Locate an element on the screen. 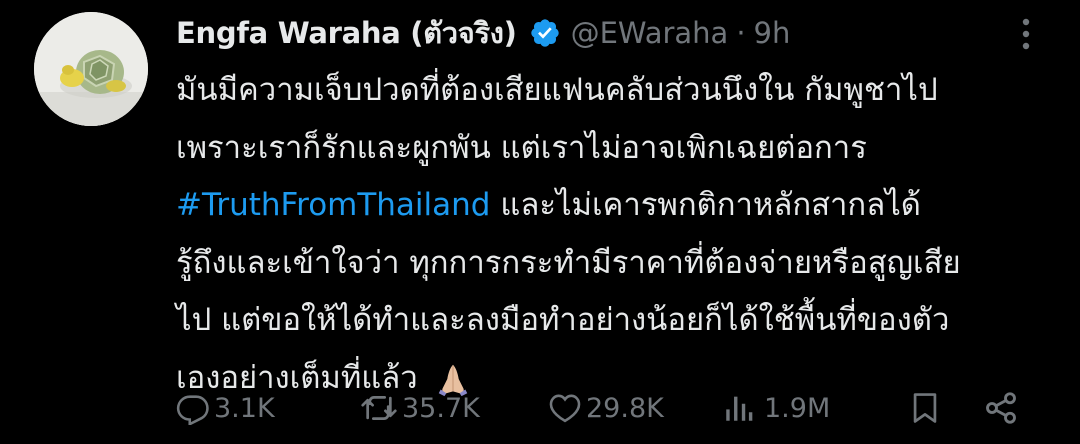 The image size is (1080, 444). handle: @EWaraha is located at coordinates (650, 33).